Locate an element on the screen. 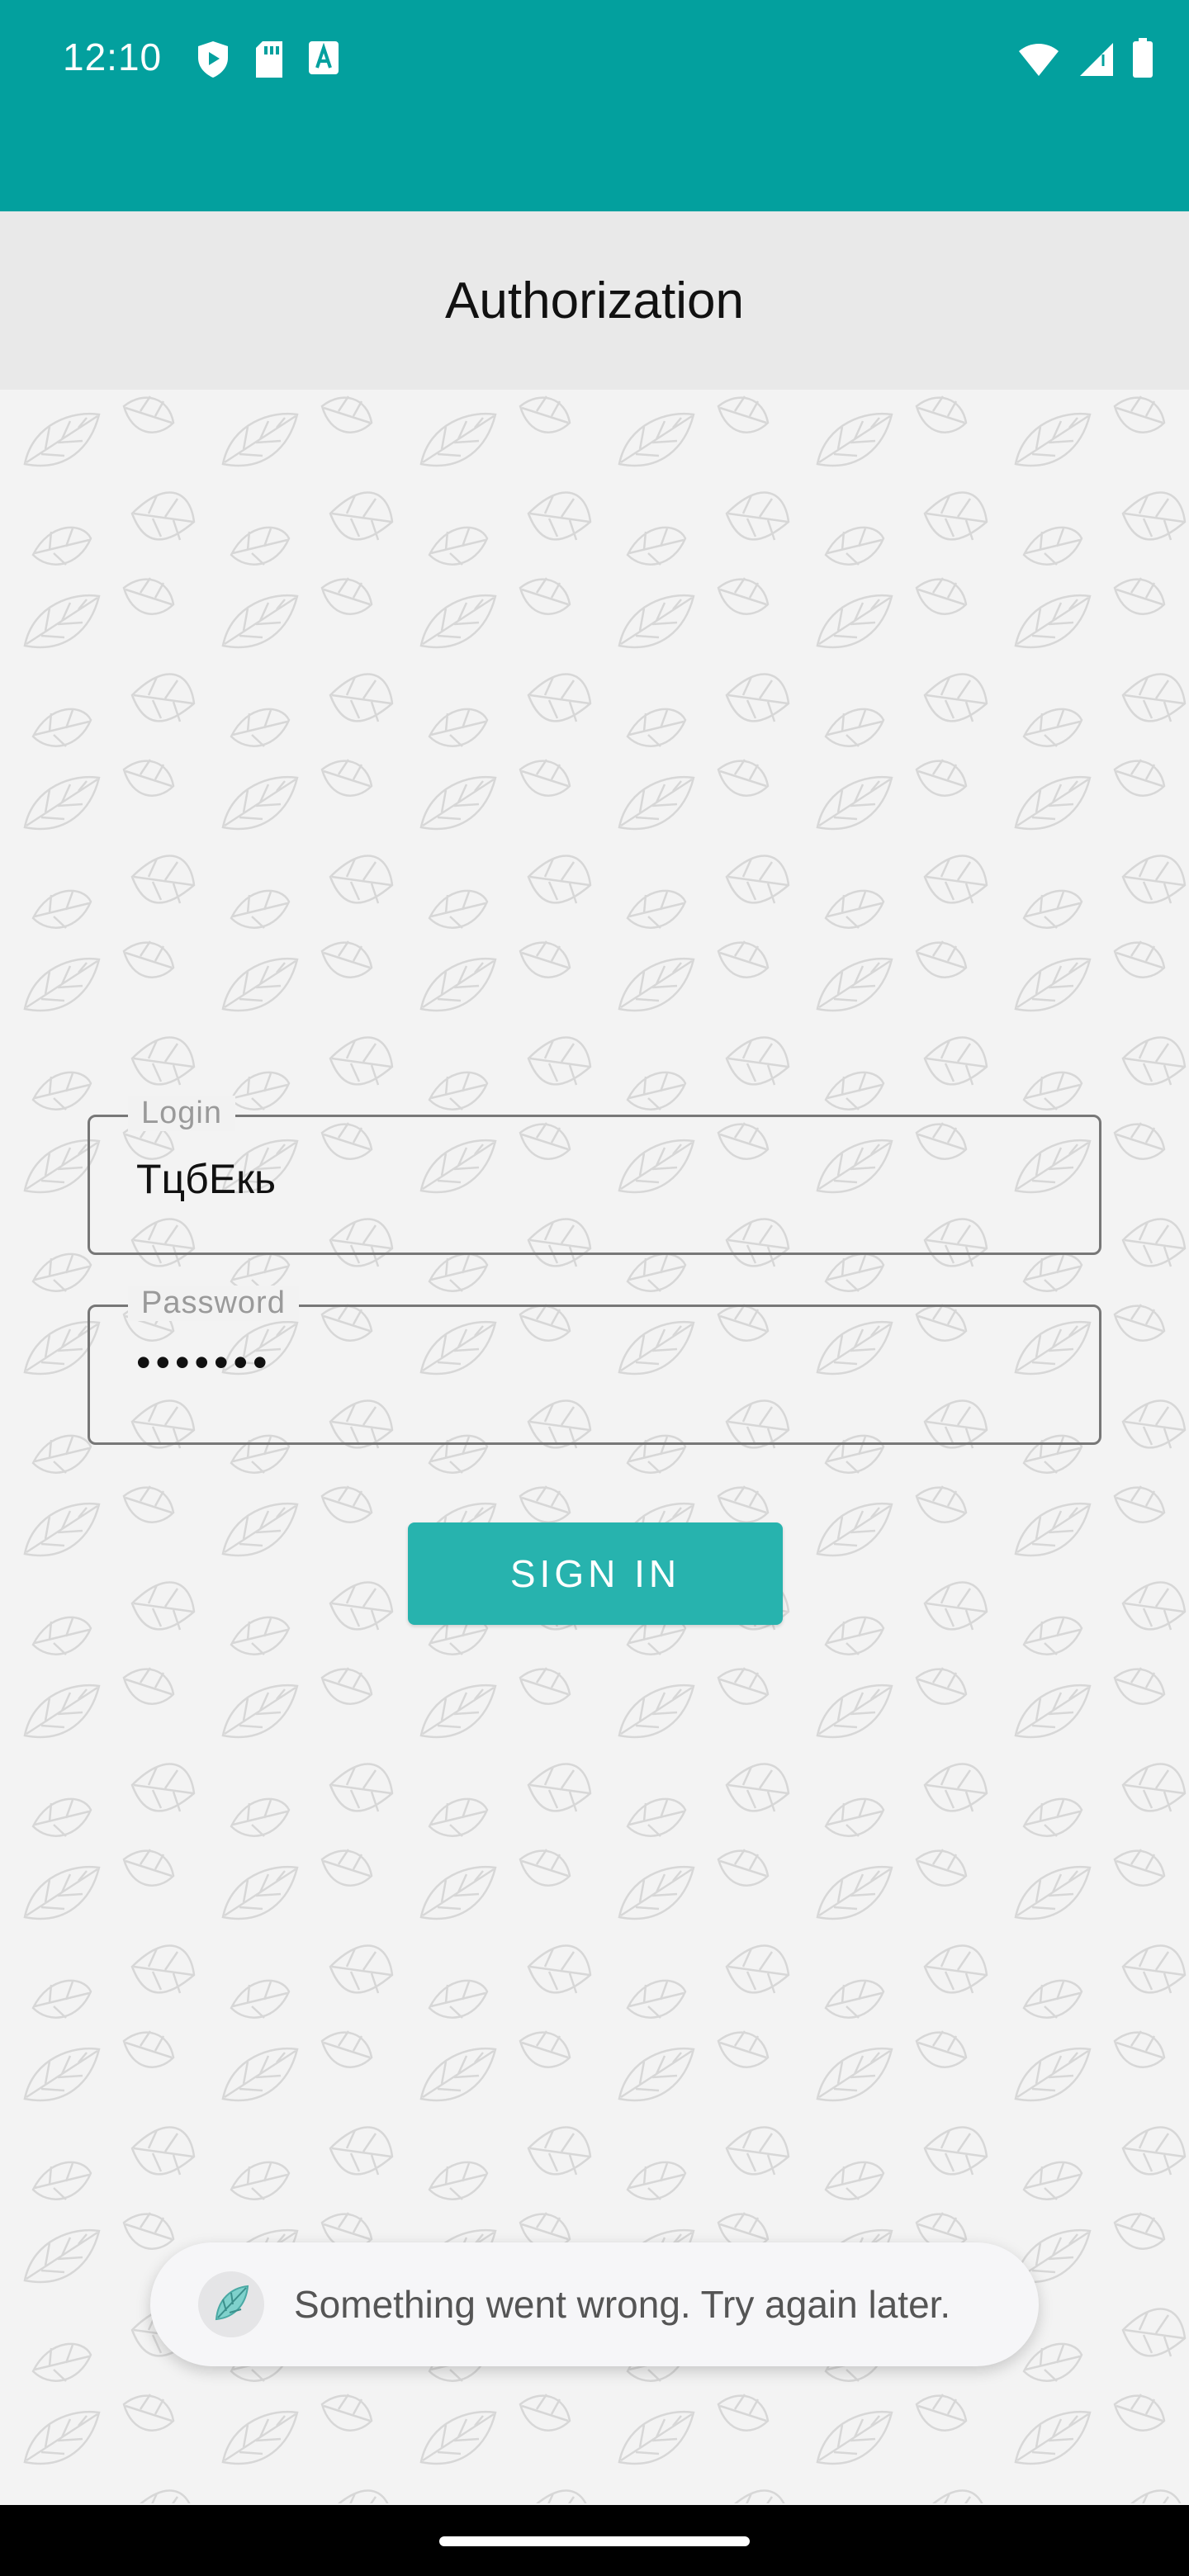 The height and width of the screenshot is (2576, 1189). shield-play-icon is located at coordinates (213, 61).